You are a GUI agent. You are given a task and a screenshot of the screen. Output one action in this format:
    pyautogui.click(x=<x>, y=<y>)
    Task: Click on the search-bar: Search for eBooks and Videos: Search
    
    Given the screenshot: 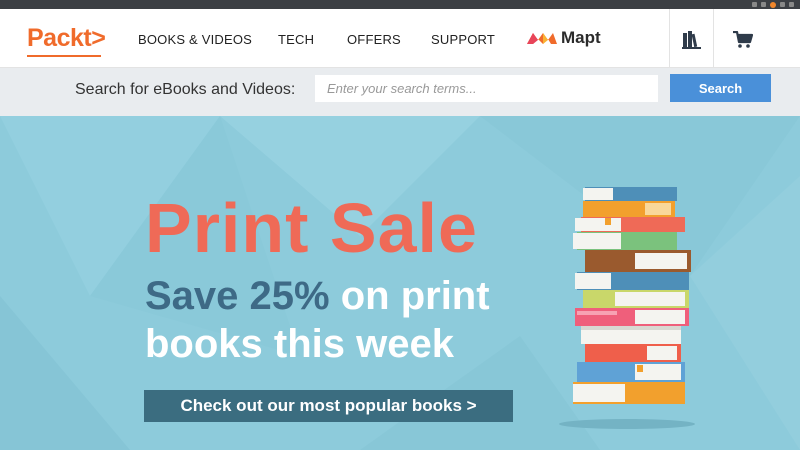 What is the action you would take?
    pyautogui.click(x=400, y=92)
    